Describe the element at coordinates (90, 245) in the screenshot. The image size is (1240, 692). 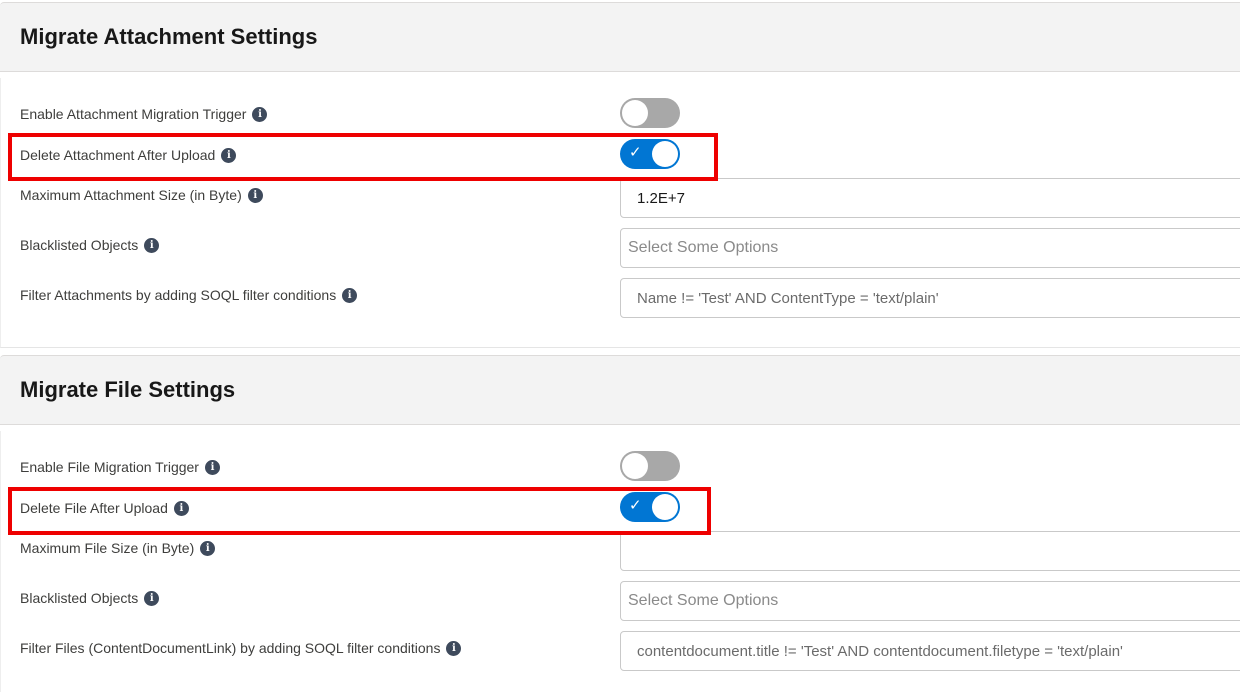
I see `attachment-blacklisted-label: Blacklisted Objects i` at that location.